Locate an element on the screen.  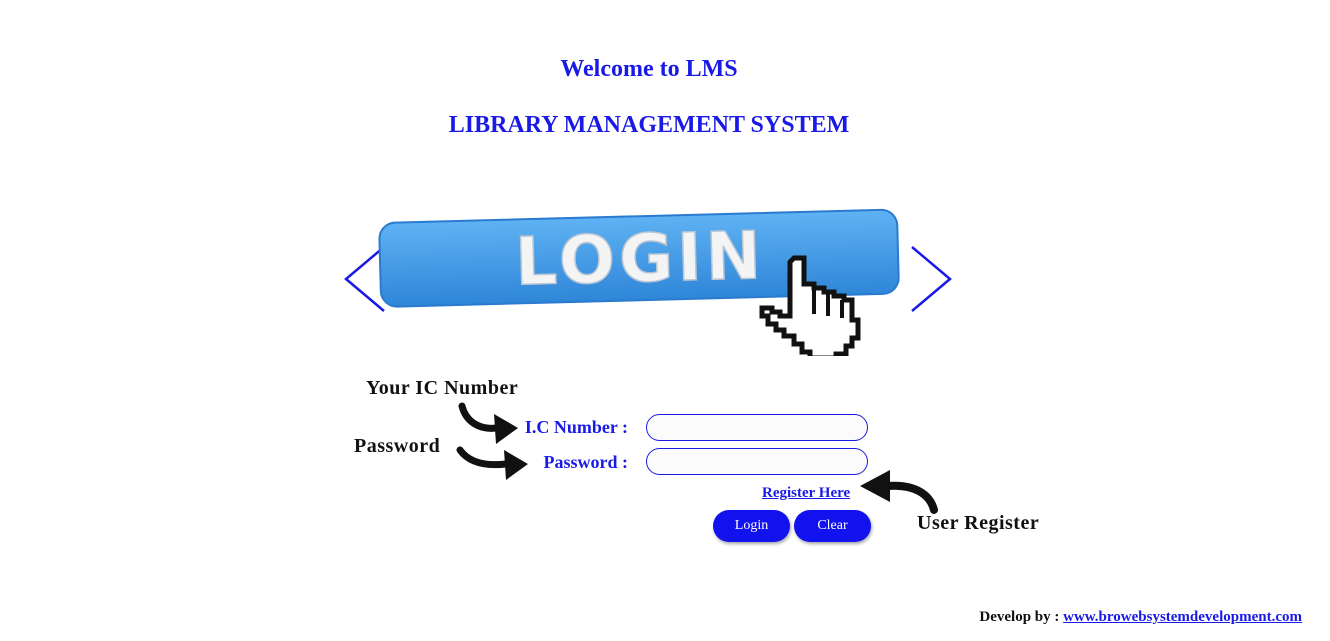
system-title: LIBRARY MANAGEMENT SYSTEM is located at coordinates (649, 125).